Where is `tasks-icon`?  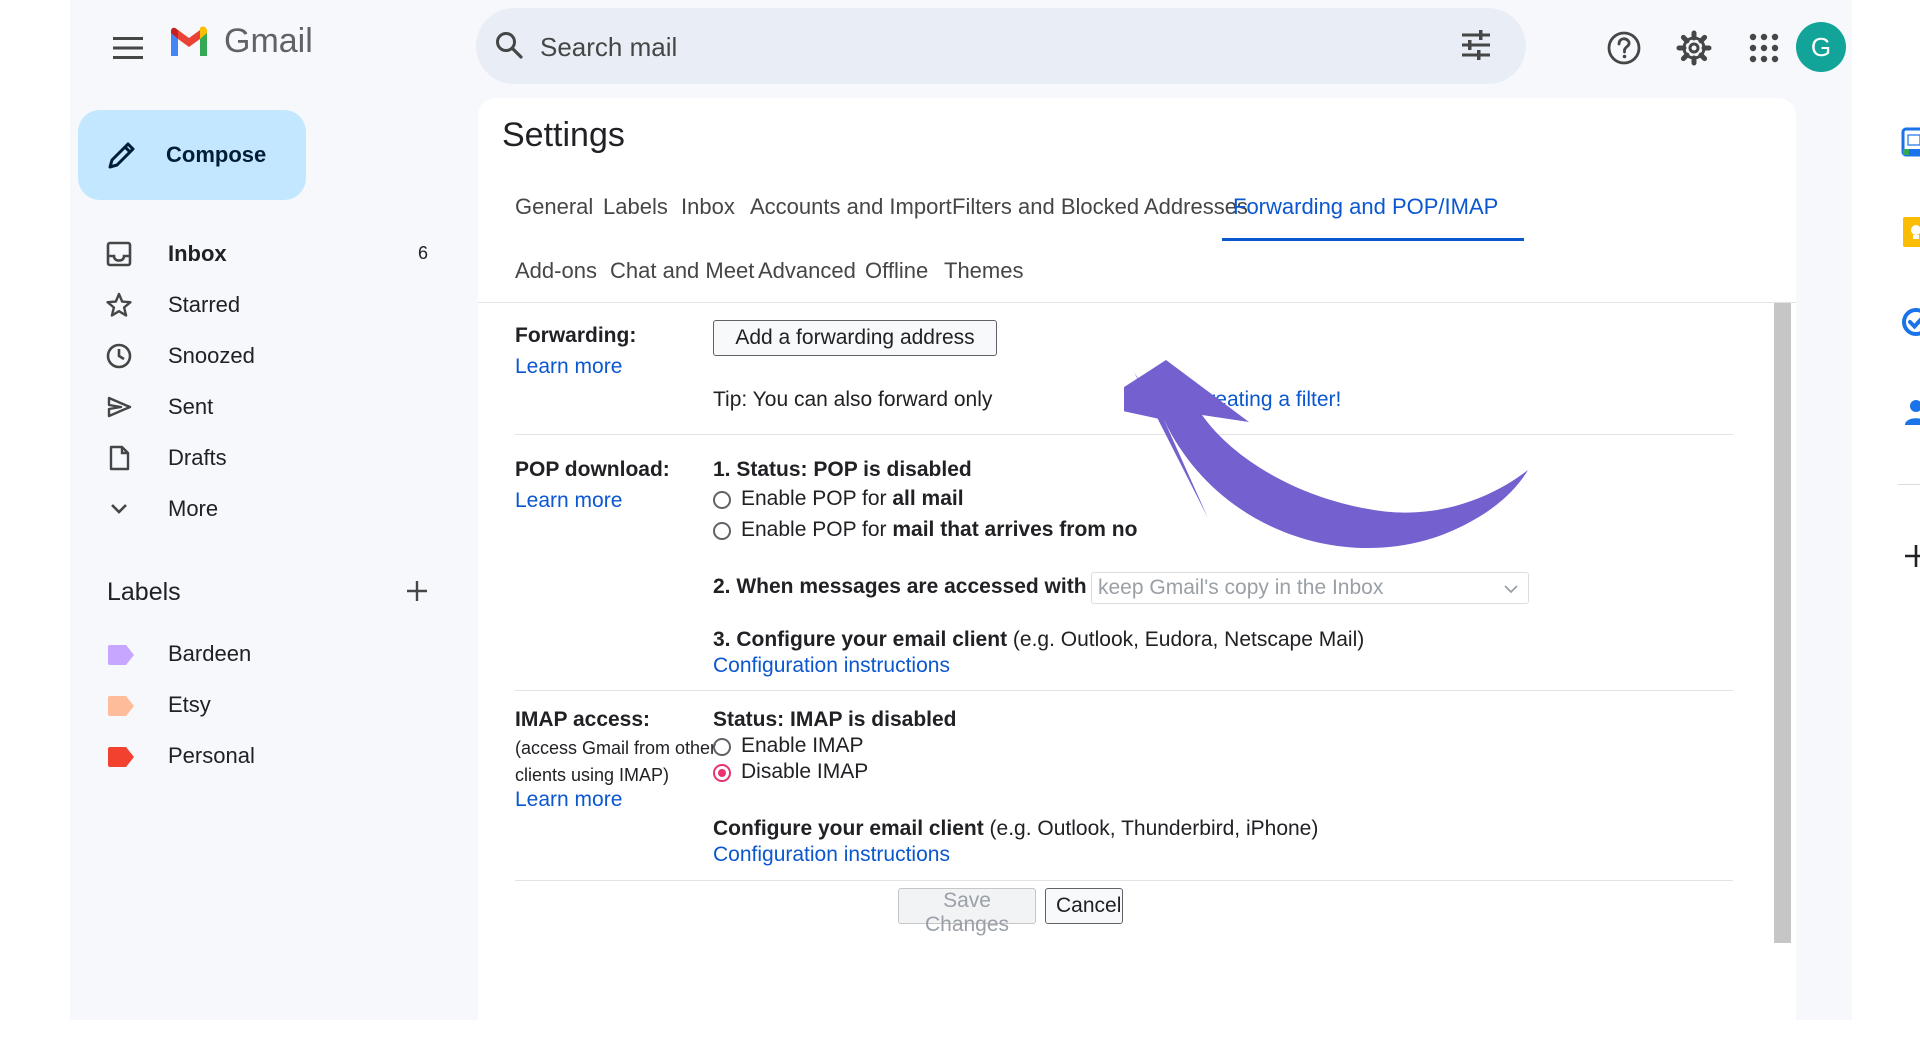 tasks-icon is located at coordinates (1911, 322).